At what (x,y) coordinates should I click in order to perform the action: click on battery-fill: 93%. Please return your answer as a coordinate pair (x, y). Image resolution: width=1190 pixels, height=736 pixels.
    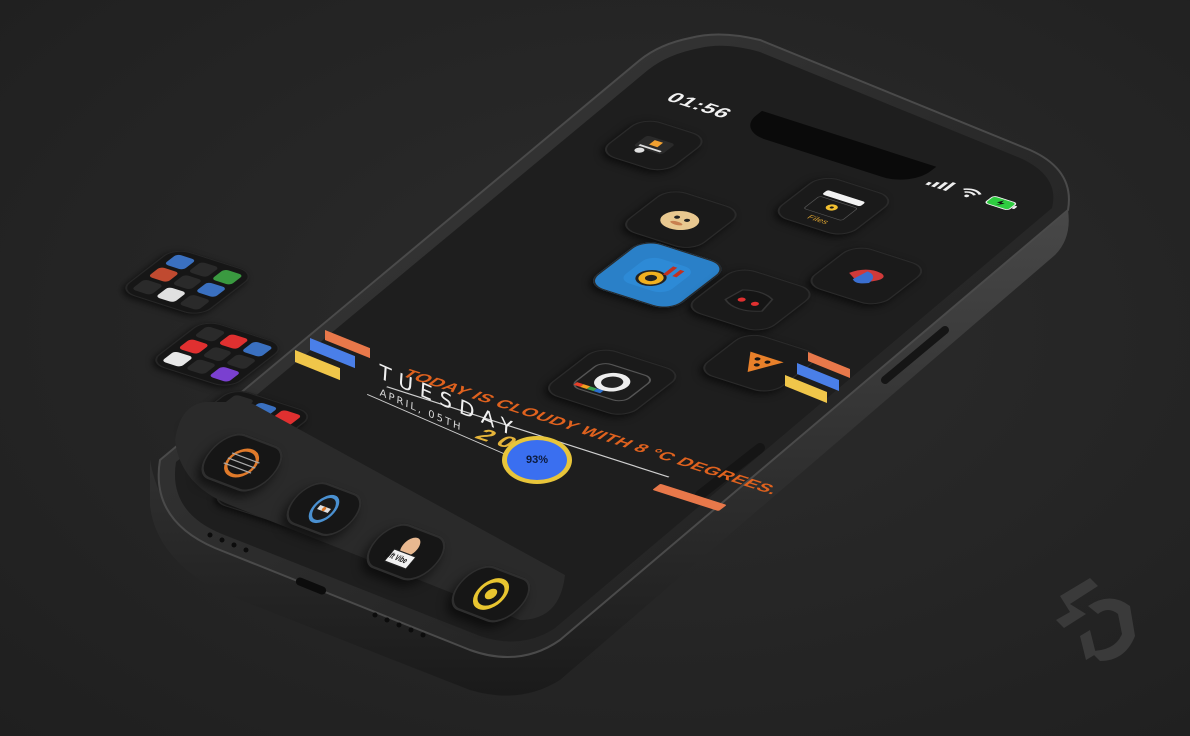
    Looking at the image, I should click on (537, 460).